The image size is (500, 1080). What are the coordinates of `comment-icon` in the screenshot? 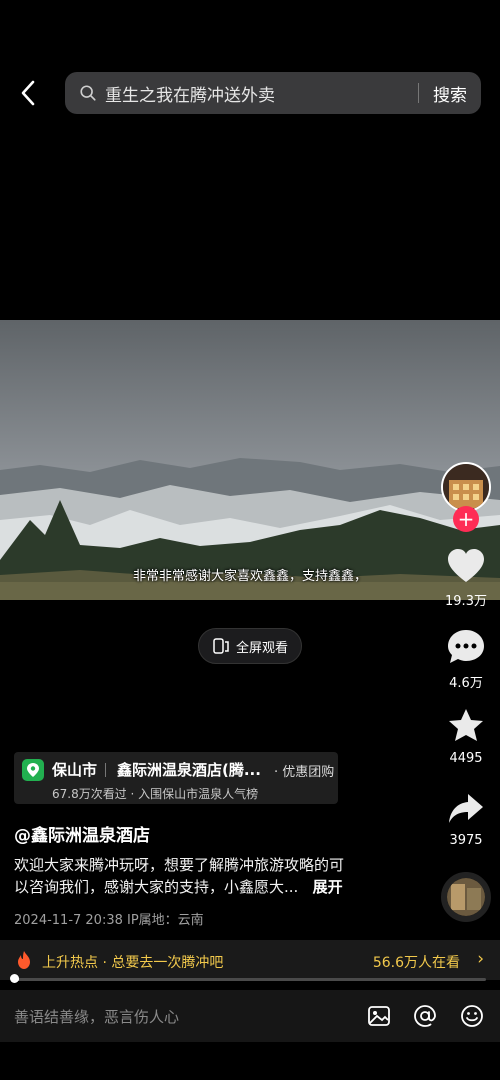 It's located at (466, 646).